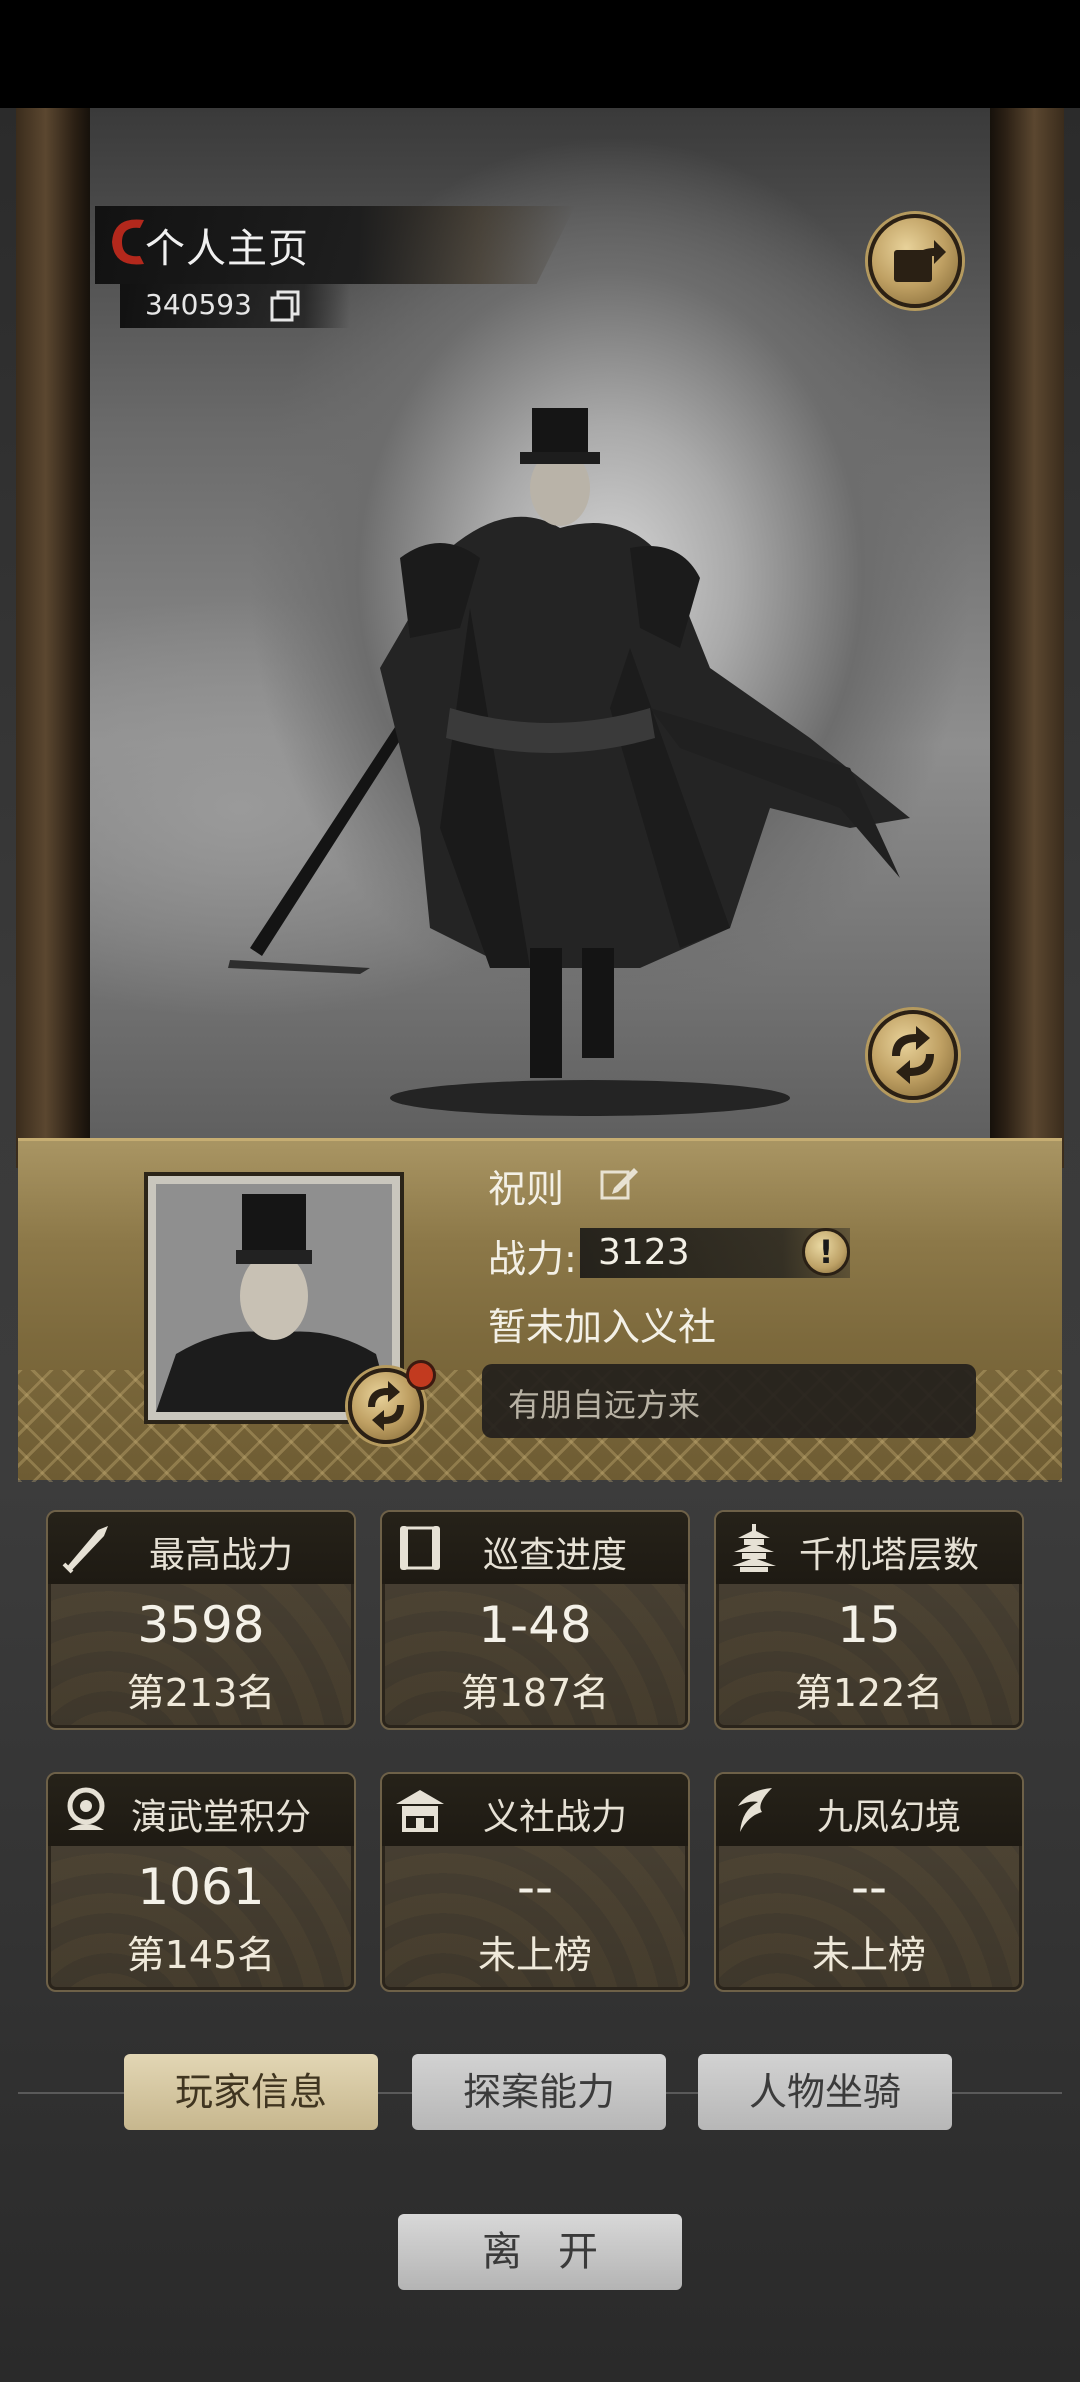 This screenshot has width=1080, height=2382. I want to click on stat-card-patrol-progress: 巡查进度 1-48 第187名, so click(535, 1620).